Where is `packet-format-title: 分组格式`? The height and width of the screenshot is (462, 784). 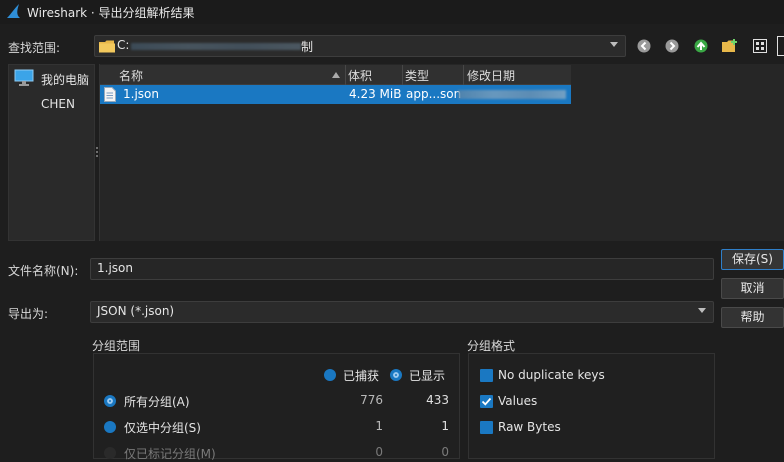 packet-format-title: 分组格式 is located at coordinates (491, 346).